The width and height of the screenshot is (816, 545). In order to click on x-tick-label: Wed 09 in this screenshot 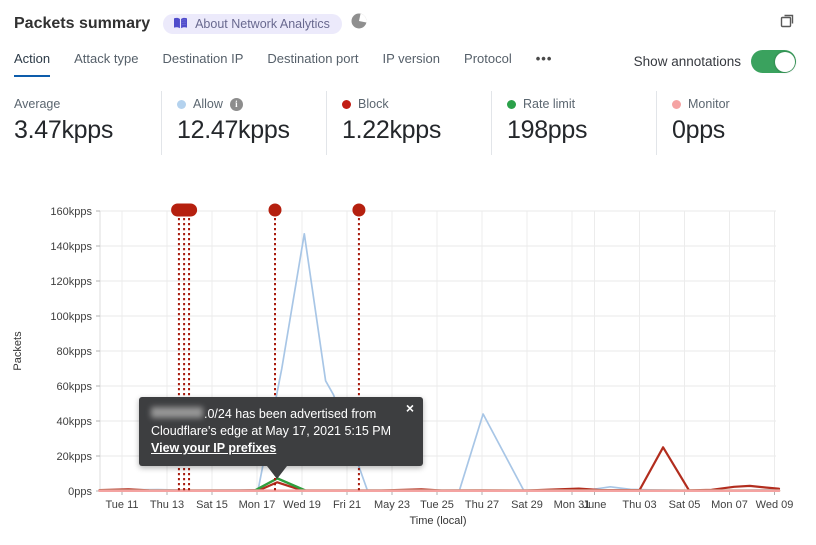, I will do `click(775, 505)`.